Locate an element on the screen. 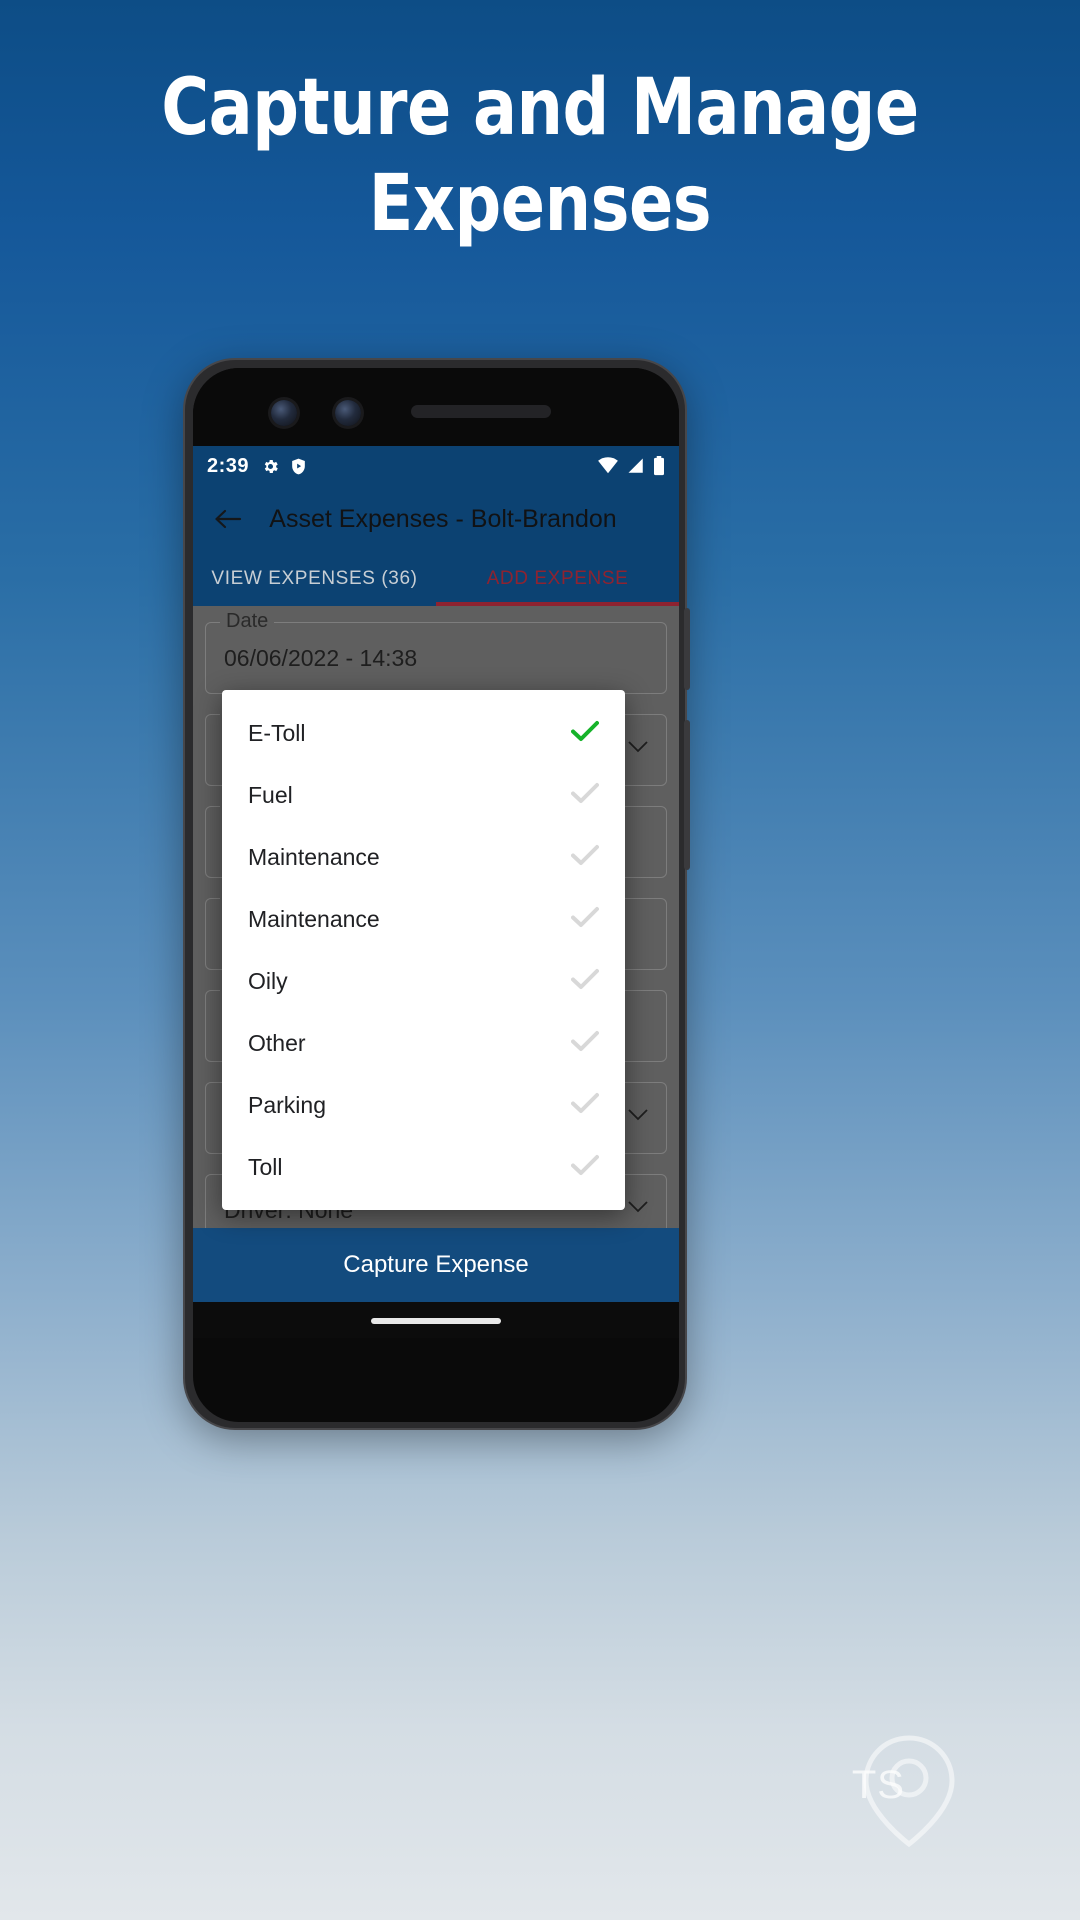  option-label: E-Toll is located at coordinates (277, 732).